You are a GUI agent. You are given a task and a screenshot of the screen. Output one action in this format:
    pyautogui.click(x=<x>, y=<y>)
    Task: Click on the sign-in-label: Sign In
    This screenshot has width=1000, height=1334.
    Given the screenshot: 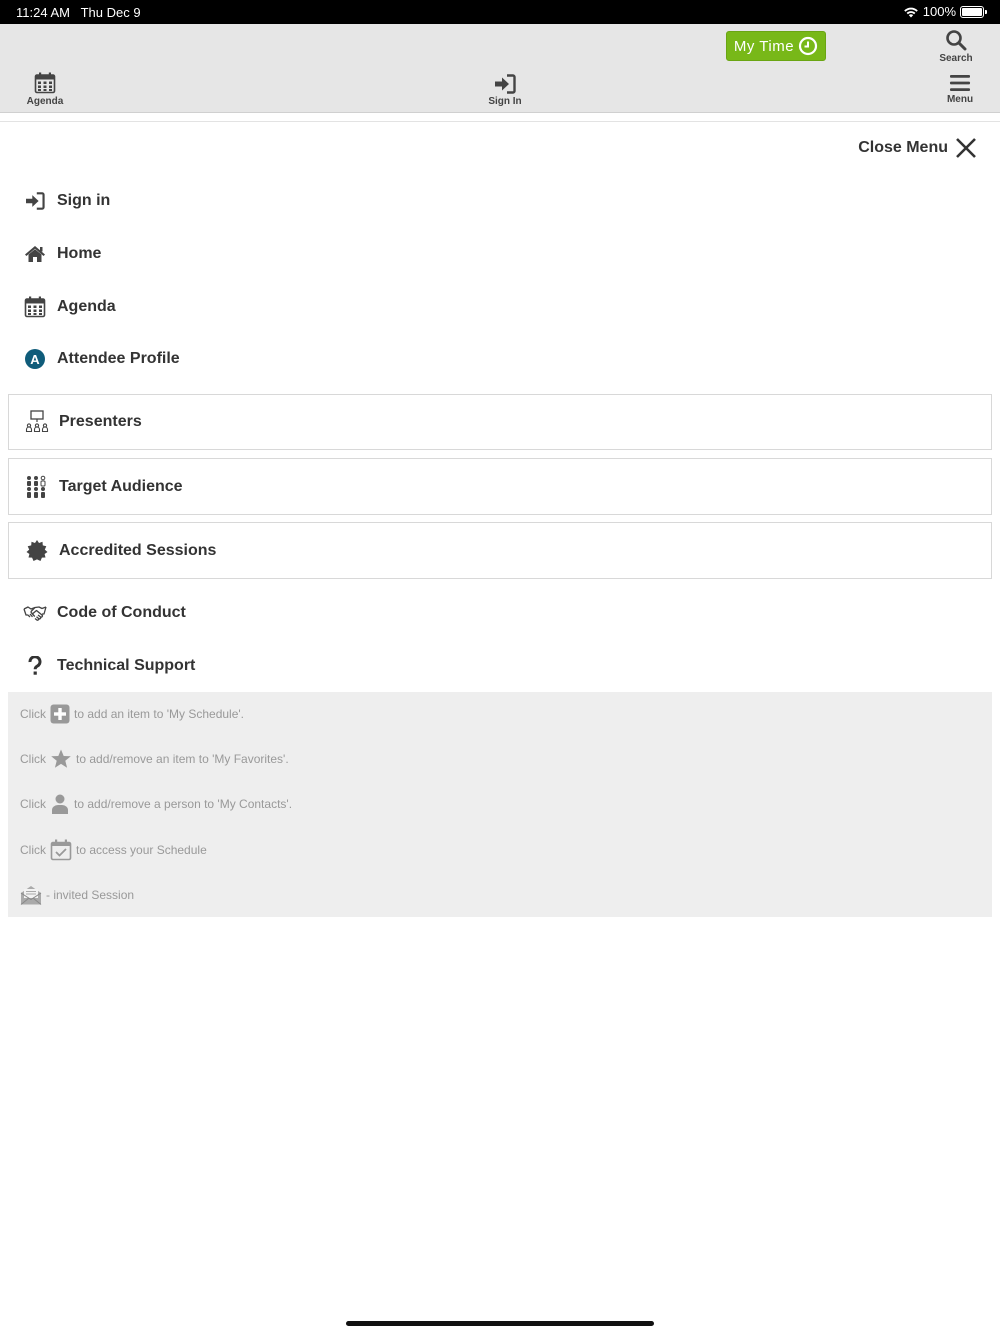 What is the action you would take?
    pyautogui.click(x=505, y=101)
    